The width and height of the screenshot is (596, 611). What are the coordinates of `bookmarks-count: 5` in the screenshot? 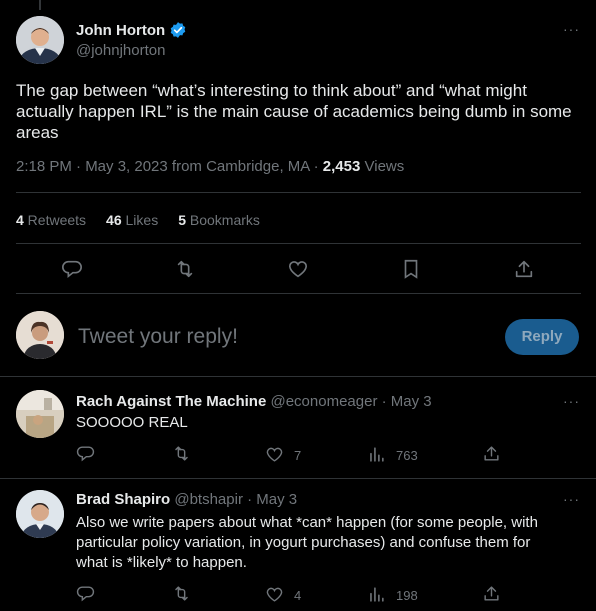 It's located at (182, 220).